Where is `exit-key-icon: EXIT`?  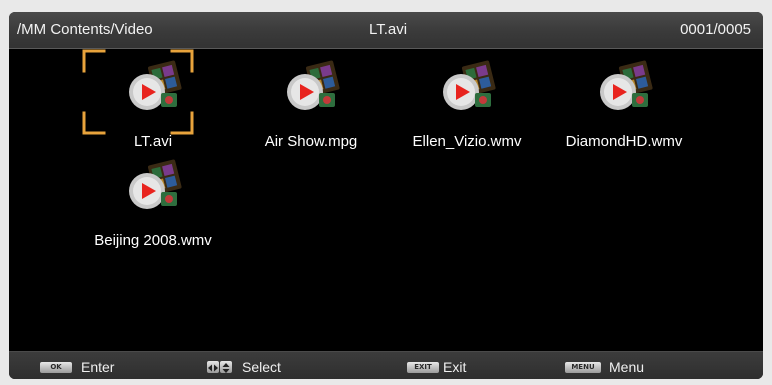
exit-key-icon: EXIT is located at coordinates (423, 367).